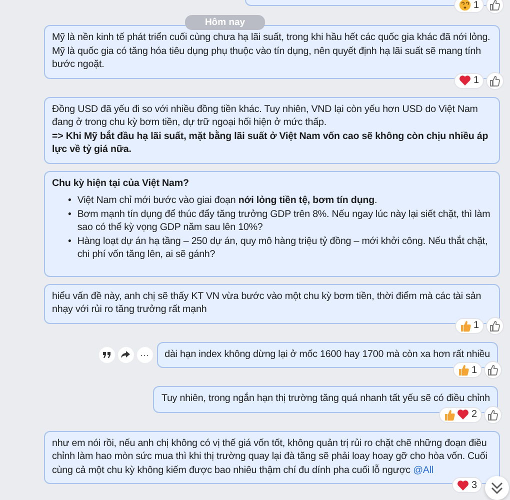 This screenshot has width=510, height=500. I want to click on bullet-text: Việt Nam chỉ mới bước vào giai đoạn nới lỏng tiền tệ, bơm tín dụng., so click(227, 201).